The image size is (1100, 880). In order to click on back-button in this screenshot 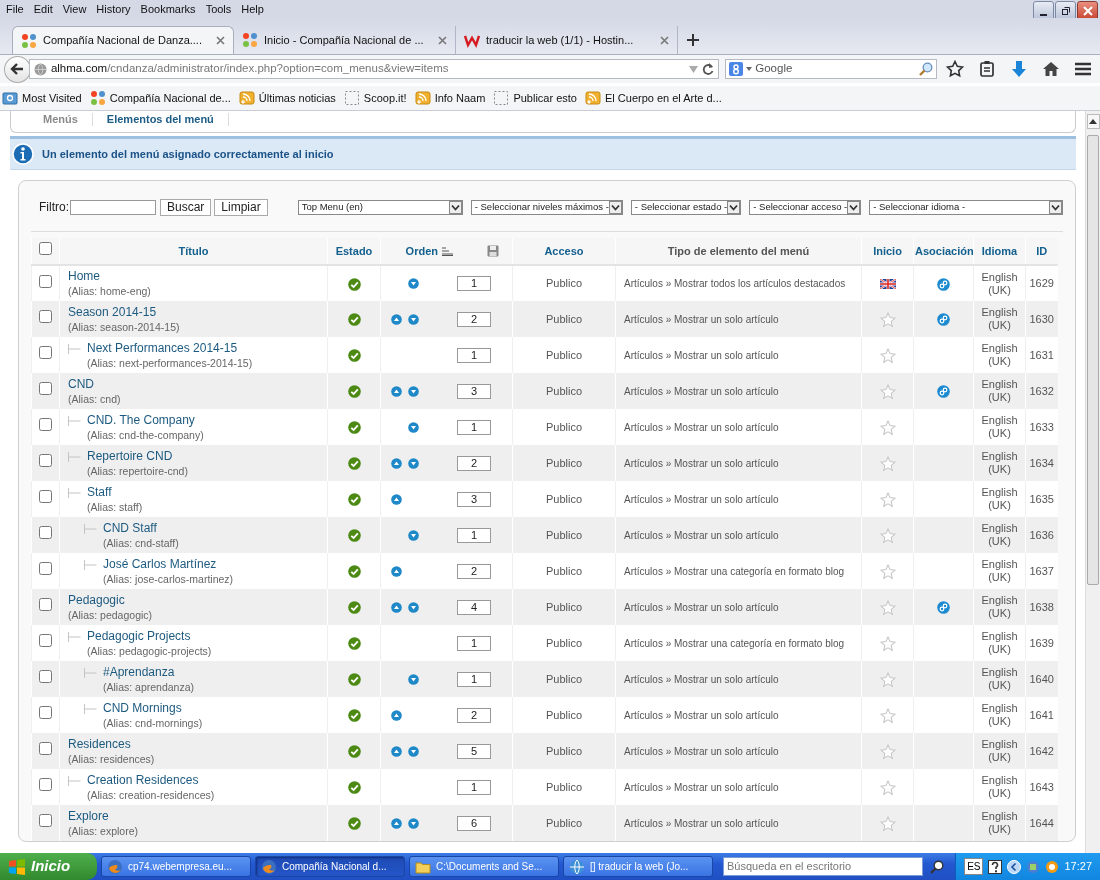, I will do `click(17, 69)`.